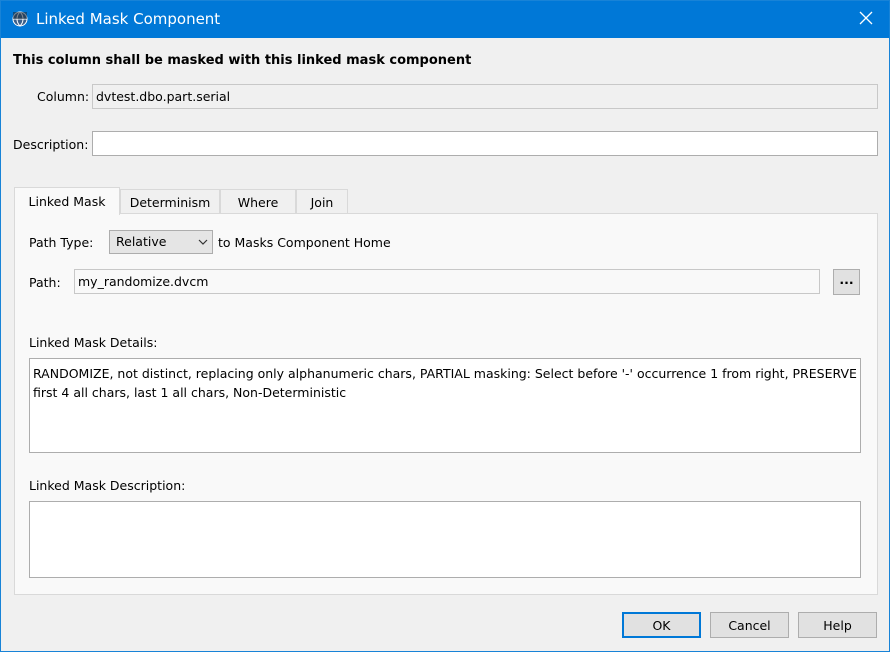 Image resolution: width=890 pixels, height=652 pixels. What do you see at coordinates (63, 96) in the screenshot?
I see `column-label: Column:` at bounding box center [63, 96].